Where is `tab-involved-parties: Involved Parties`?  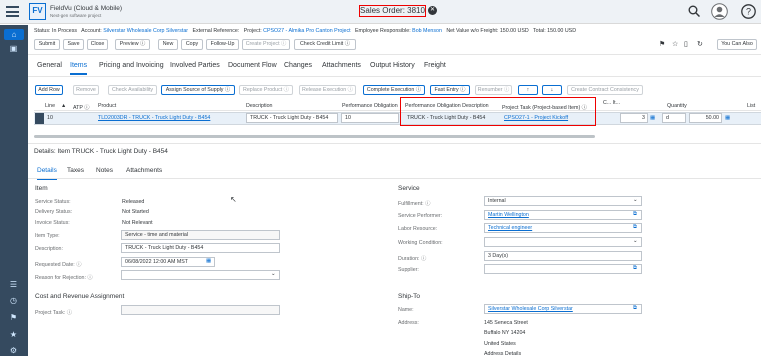 tab-involved-parties: Involved Parties is located at coordinates (195, 65).